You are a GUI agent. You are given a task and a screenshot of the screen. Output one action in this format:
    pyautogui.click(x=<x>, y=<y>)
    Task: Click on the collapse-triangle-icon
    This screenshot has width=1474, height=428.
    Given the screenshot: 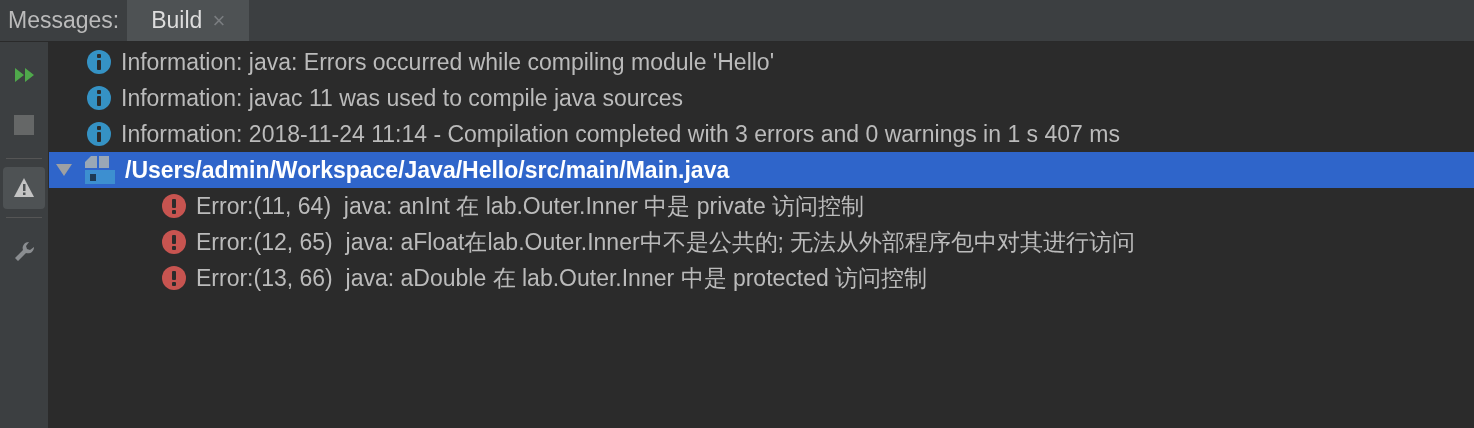 What is the action you would take?
    pyautogui.click(x=64, y=170)
    